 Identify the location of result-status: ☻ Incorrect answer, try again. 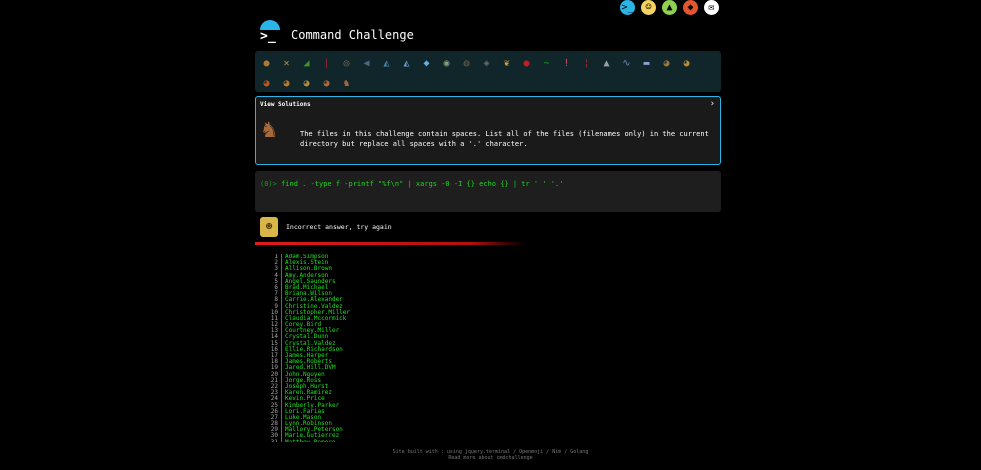
(326, 227).